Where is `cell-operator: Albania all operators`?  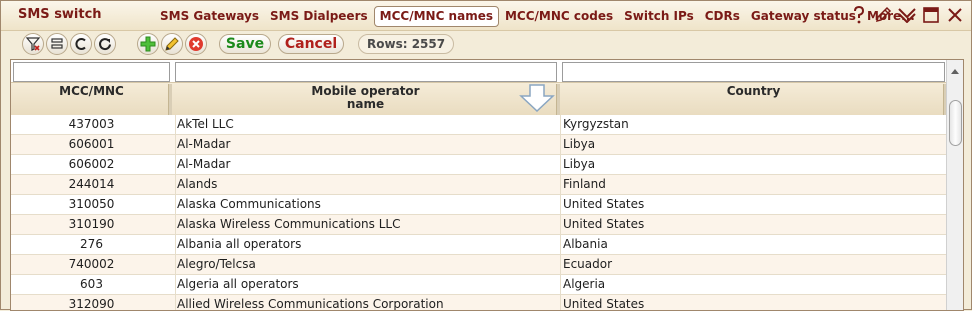
cell-operator: Albania all operators is located at coordinates (366, 244).